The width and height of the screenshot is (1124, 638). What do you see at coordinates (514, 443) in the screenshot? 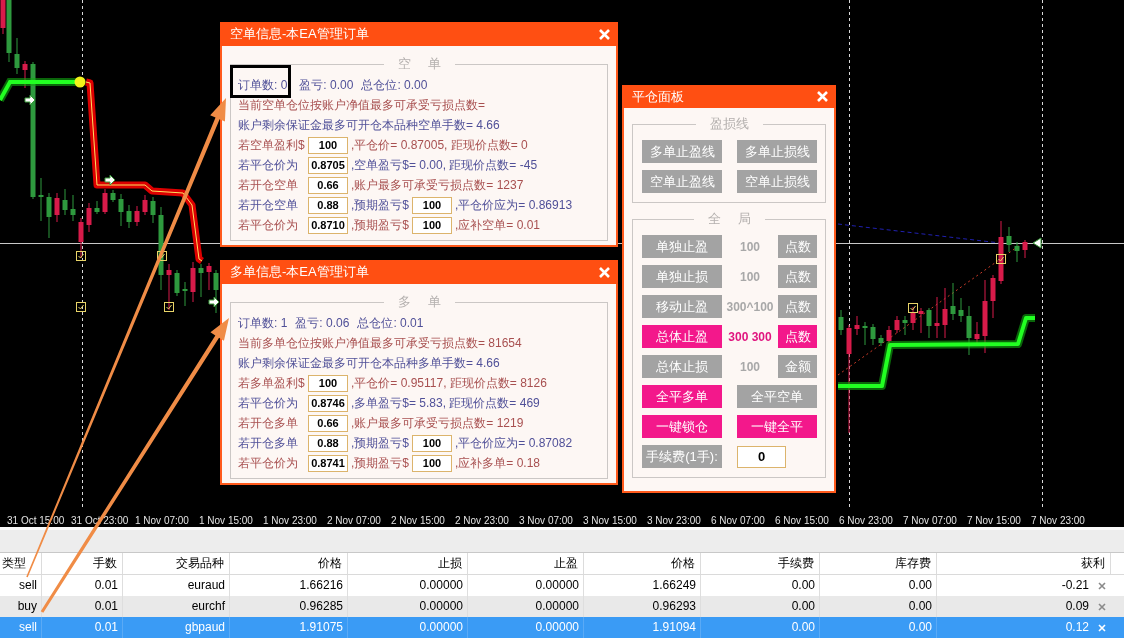
I see `info-text: ,平仓价应为= 0.87082` at bounding box center [514, 443].